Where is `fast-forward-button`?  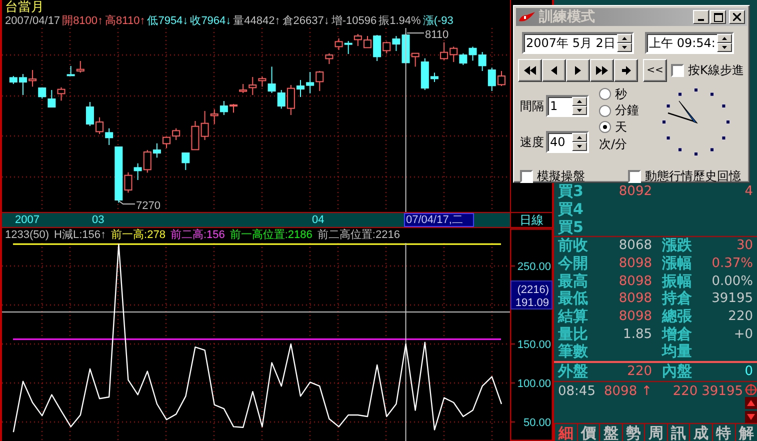 fast-forward-button is located at coordinates (602, 70).